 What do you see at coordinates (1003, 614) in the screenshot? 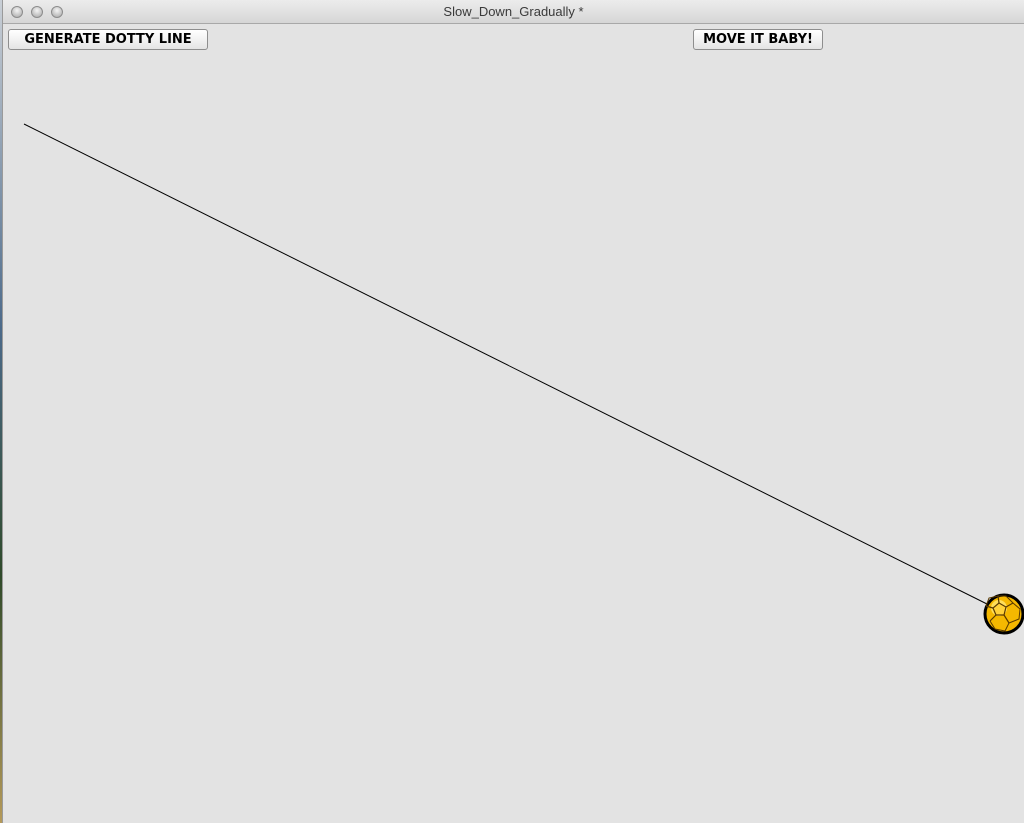
I see `soccer-ball-icon` at bounding box center [1003, 614].